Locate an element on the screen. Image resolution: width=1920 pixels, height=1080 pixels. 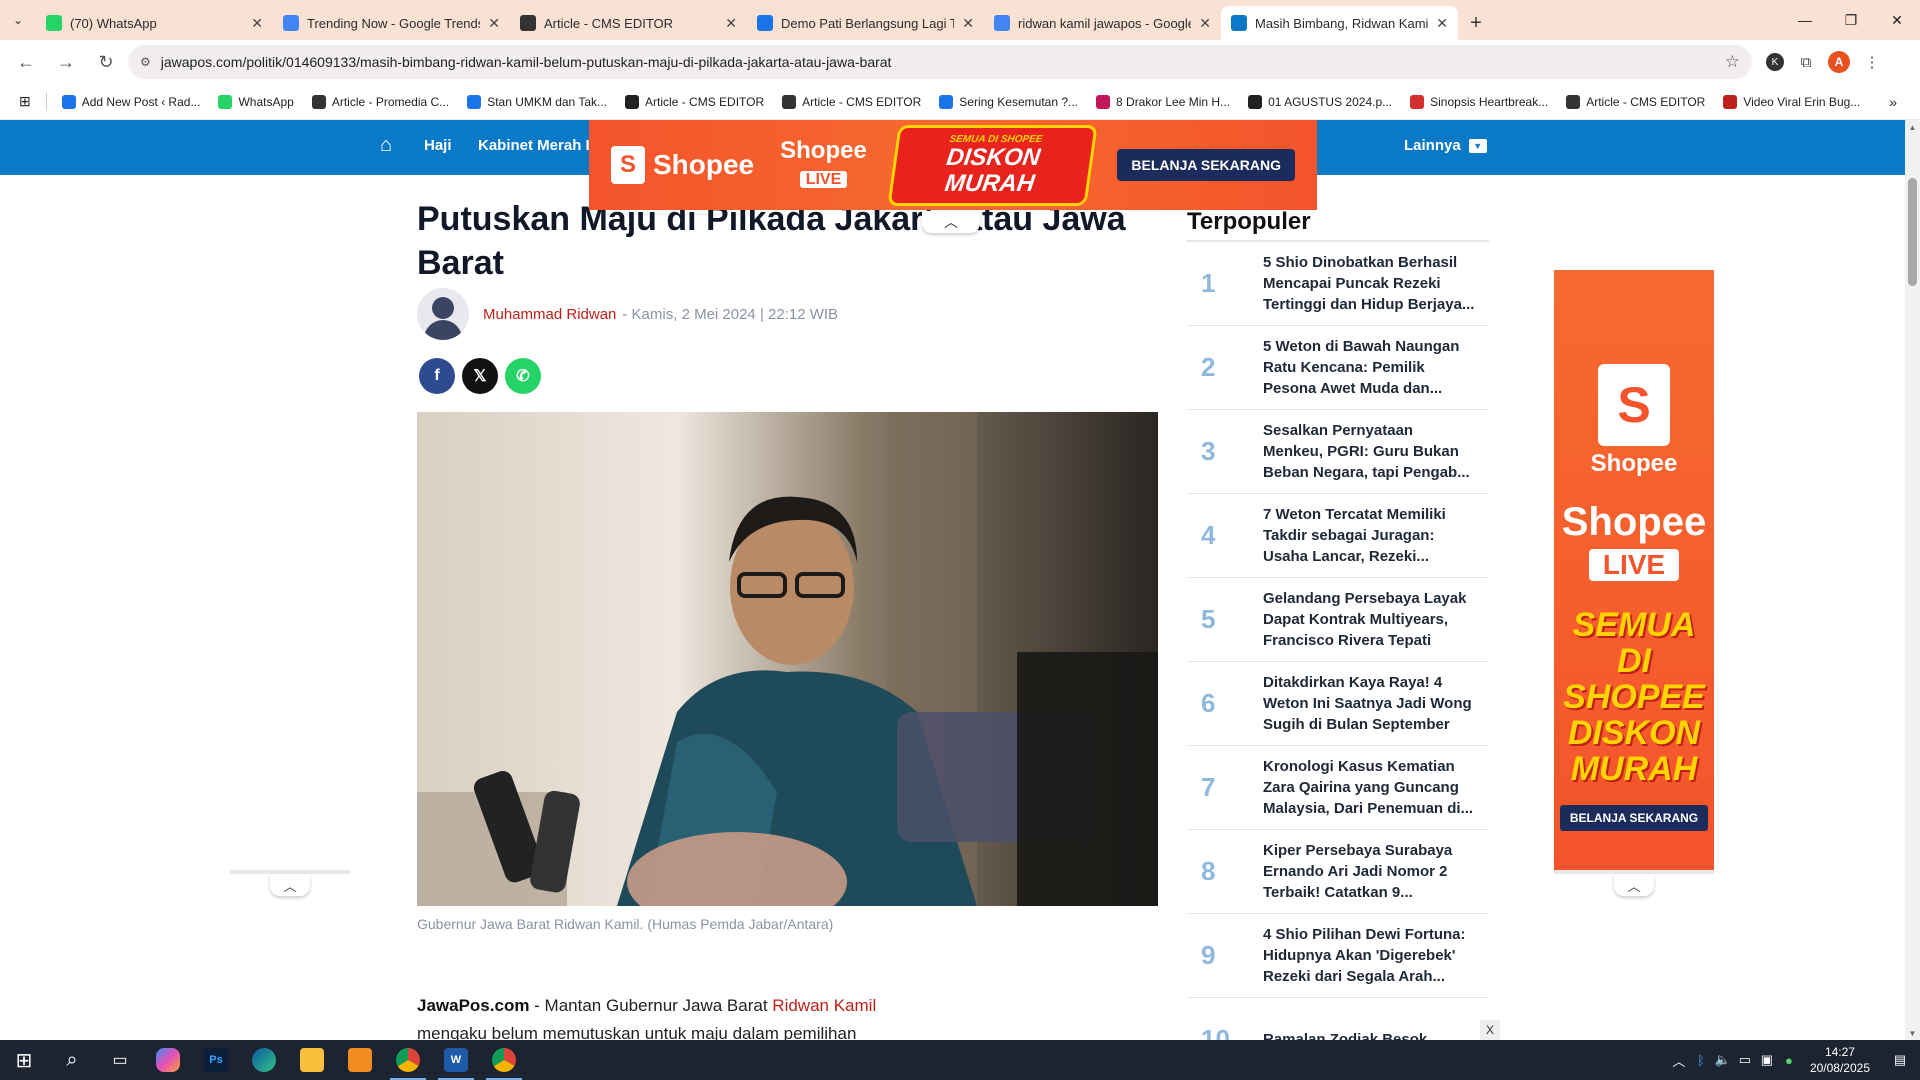
scrollbar-thumb is located at coordinates (1912, 232).